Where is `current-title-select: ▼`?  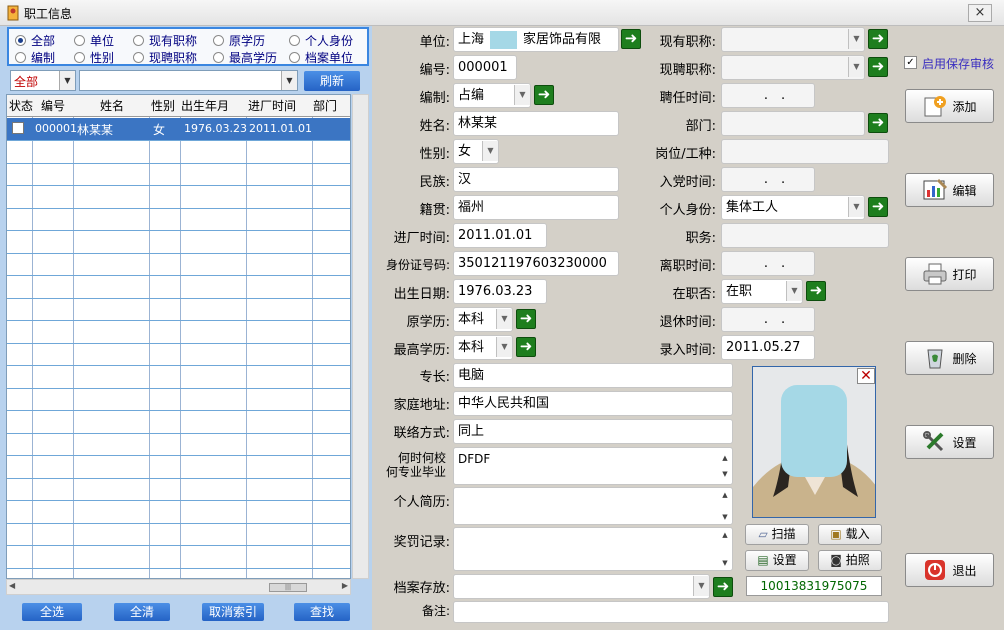 current-title-select: ▼ is located at coordinates (793, 39).